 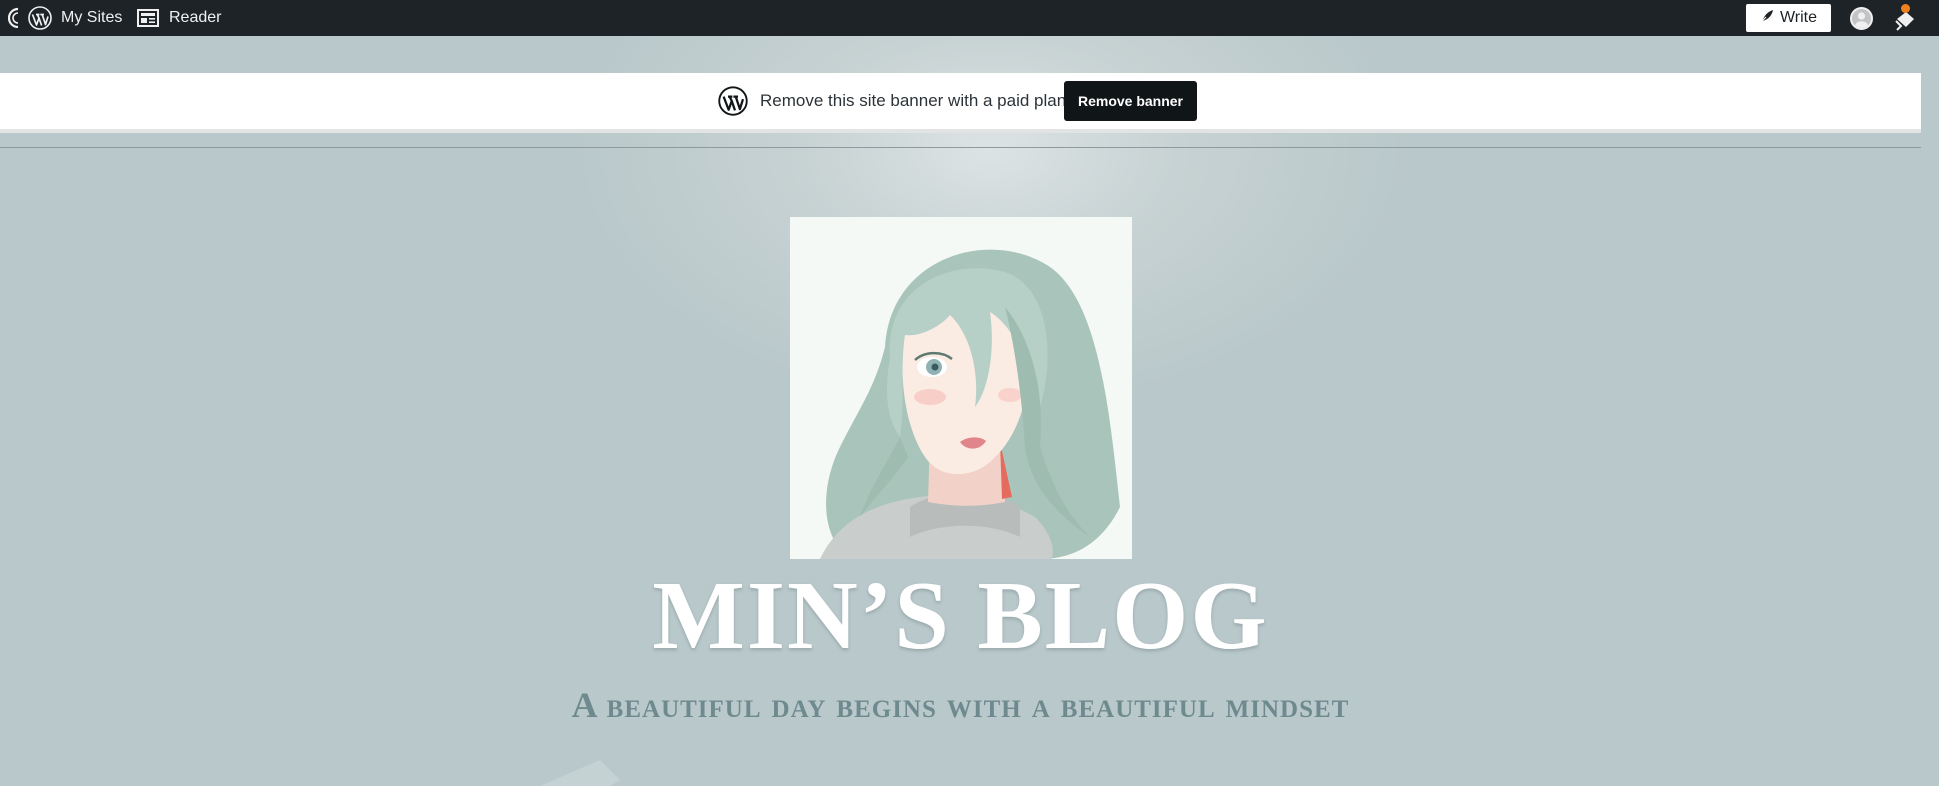 I want to click on banner-message: Remove this site banner with a paid plan, so click(x=913, y=100).